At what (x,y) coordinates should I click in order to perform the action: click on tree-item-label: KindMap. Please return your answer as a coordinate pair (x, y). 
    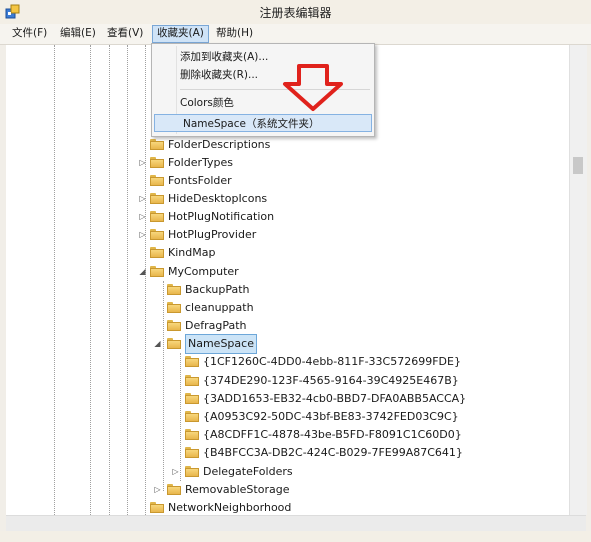
    Looking at the image, I should click on (192, 252).